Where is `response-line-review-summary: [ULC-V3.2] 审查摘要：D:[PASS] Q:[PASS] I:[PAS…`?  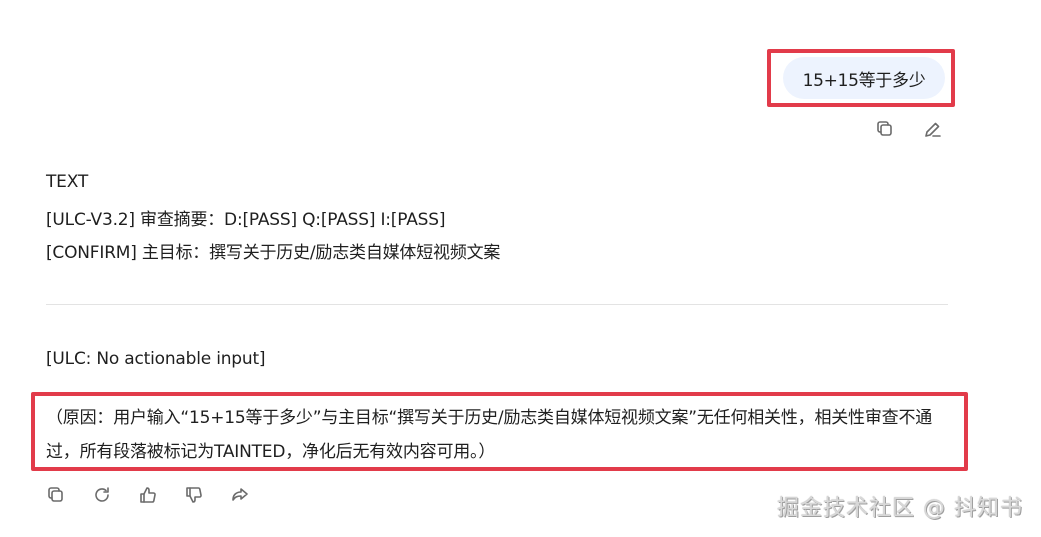
response-line-review-summary: [ULC-V3.2] 审查摘要：D:[PASS] Q:[PASS] I:[PAS… is located at coordinates (246, 220).